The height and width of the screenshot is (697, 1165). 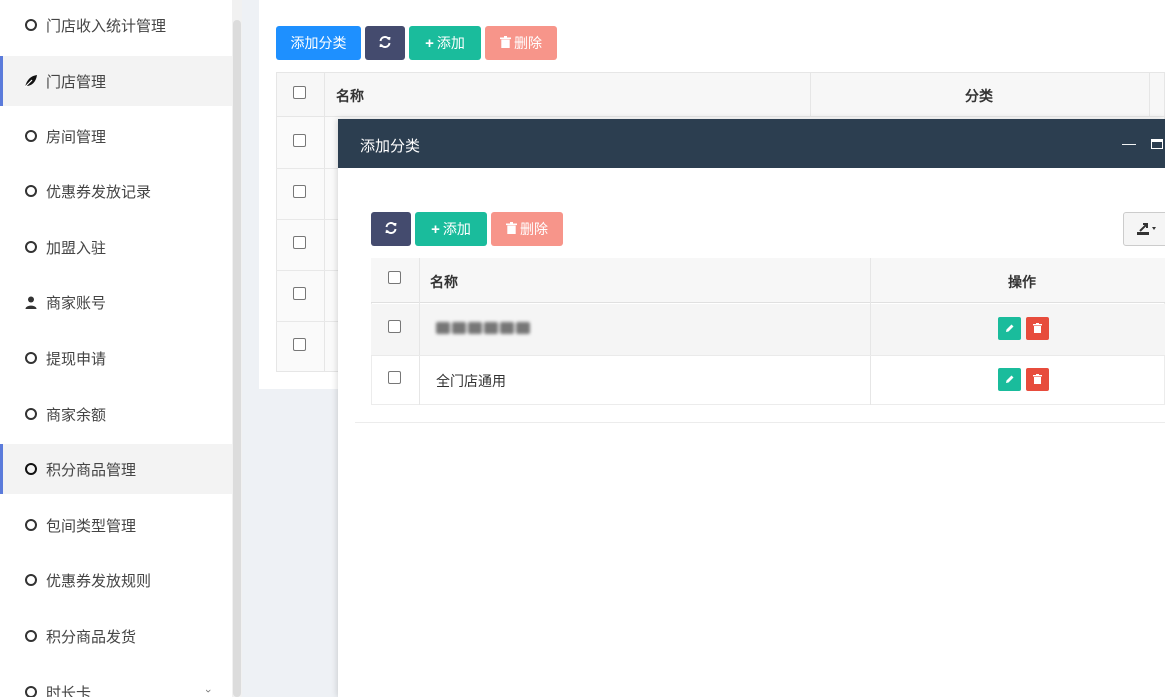 What do you see at coordinates (116, 358) in the screenshot?
I see `sidebar-item-withdrawal: 提现申请` at bounding box center [116, 358].